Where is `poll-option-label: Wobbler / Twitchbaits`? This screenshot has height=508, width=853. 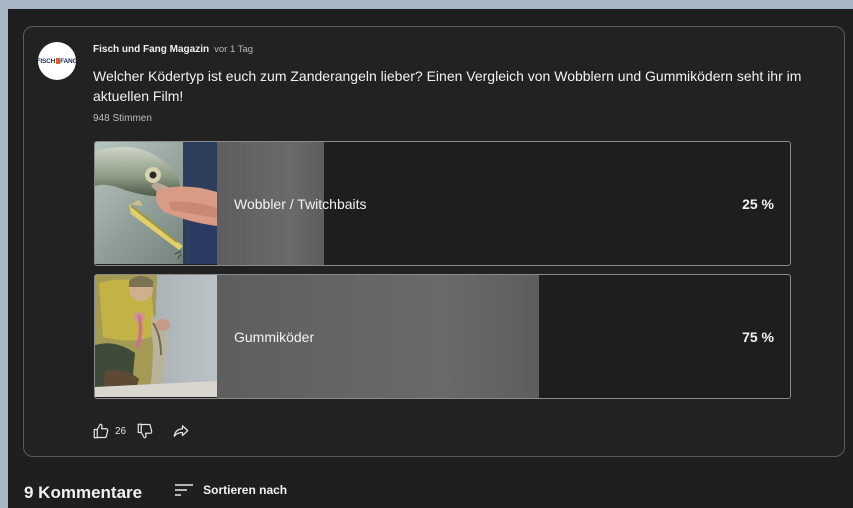
poll-option-label: Wobbler / Twitchbaits is located at coordinates (300, 203).